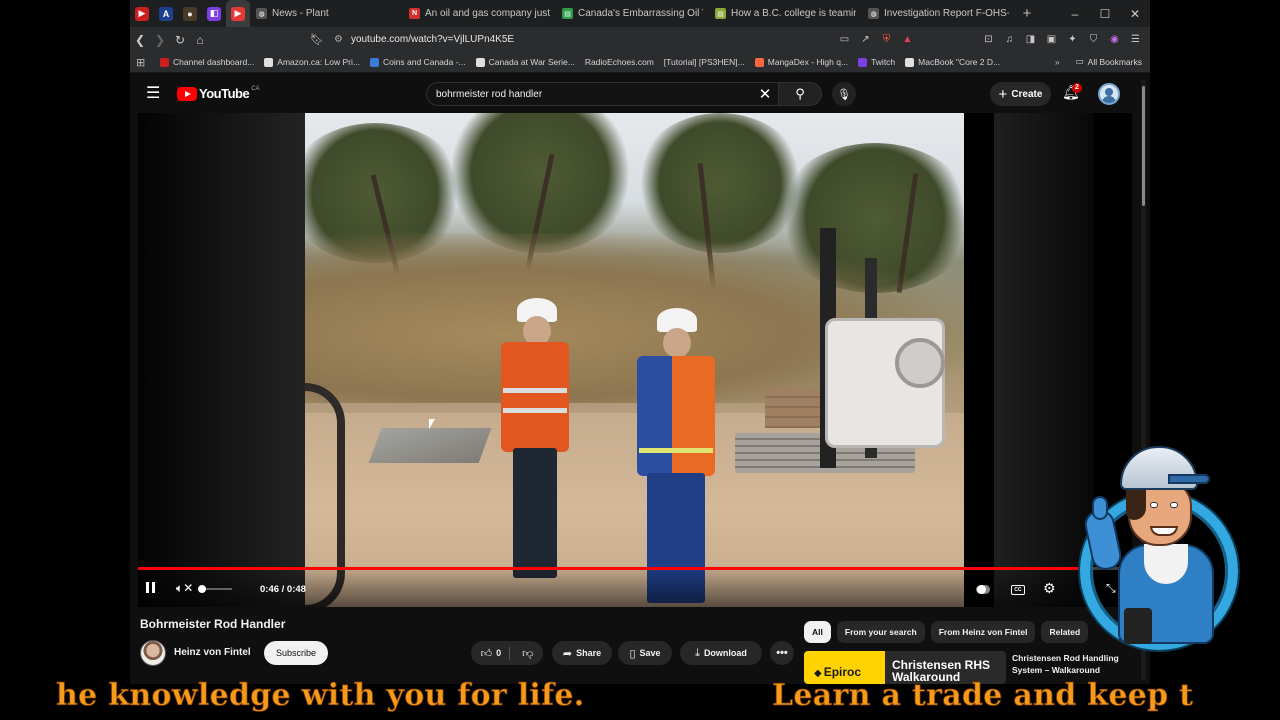 This screenshot has height=720, width=1280. Describe the element at coordinates (296, 653) in the screenshot. I see `subscribe-button: Subscribe` at that location.